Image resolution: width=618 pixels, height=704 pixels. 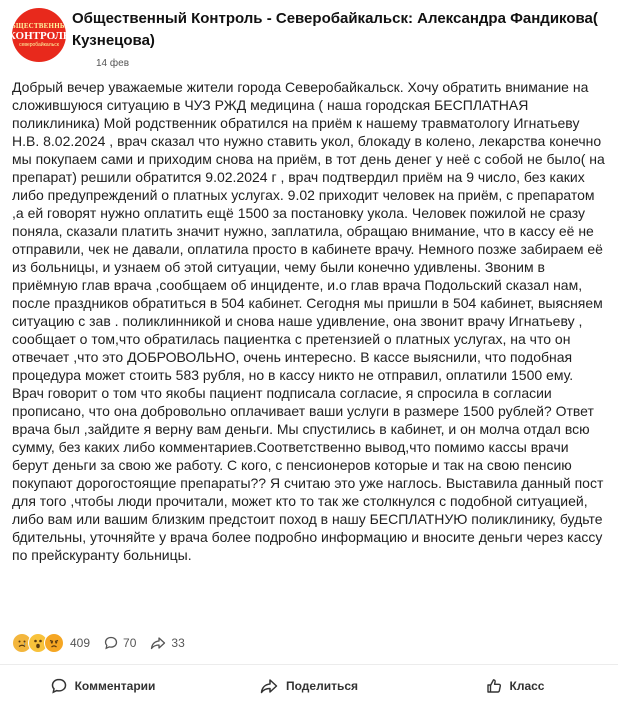 I want to click on shares-count: 33, so click(x=178, y=643).